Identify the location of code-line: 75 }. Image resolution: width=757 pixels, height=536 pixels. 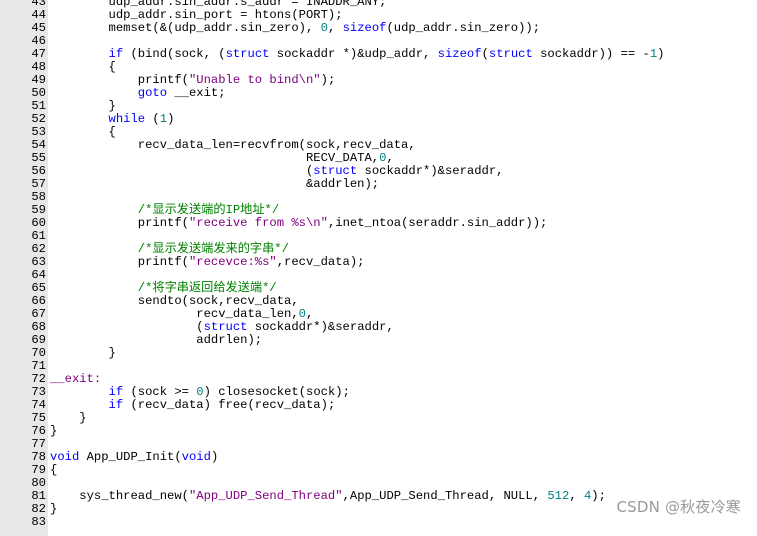
(378, 418).